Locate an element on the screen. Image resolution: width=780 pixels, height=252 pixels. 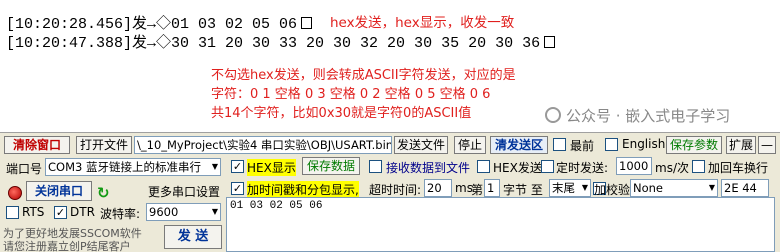
interval-input: 1000 is located at coordinates (634, 166).